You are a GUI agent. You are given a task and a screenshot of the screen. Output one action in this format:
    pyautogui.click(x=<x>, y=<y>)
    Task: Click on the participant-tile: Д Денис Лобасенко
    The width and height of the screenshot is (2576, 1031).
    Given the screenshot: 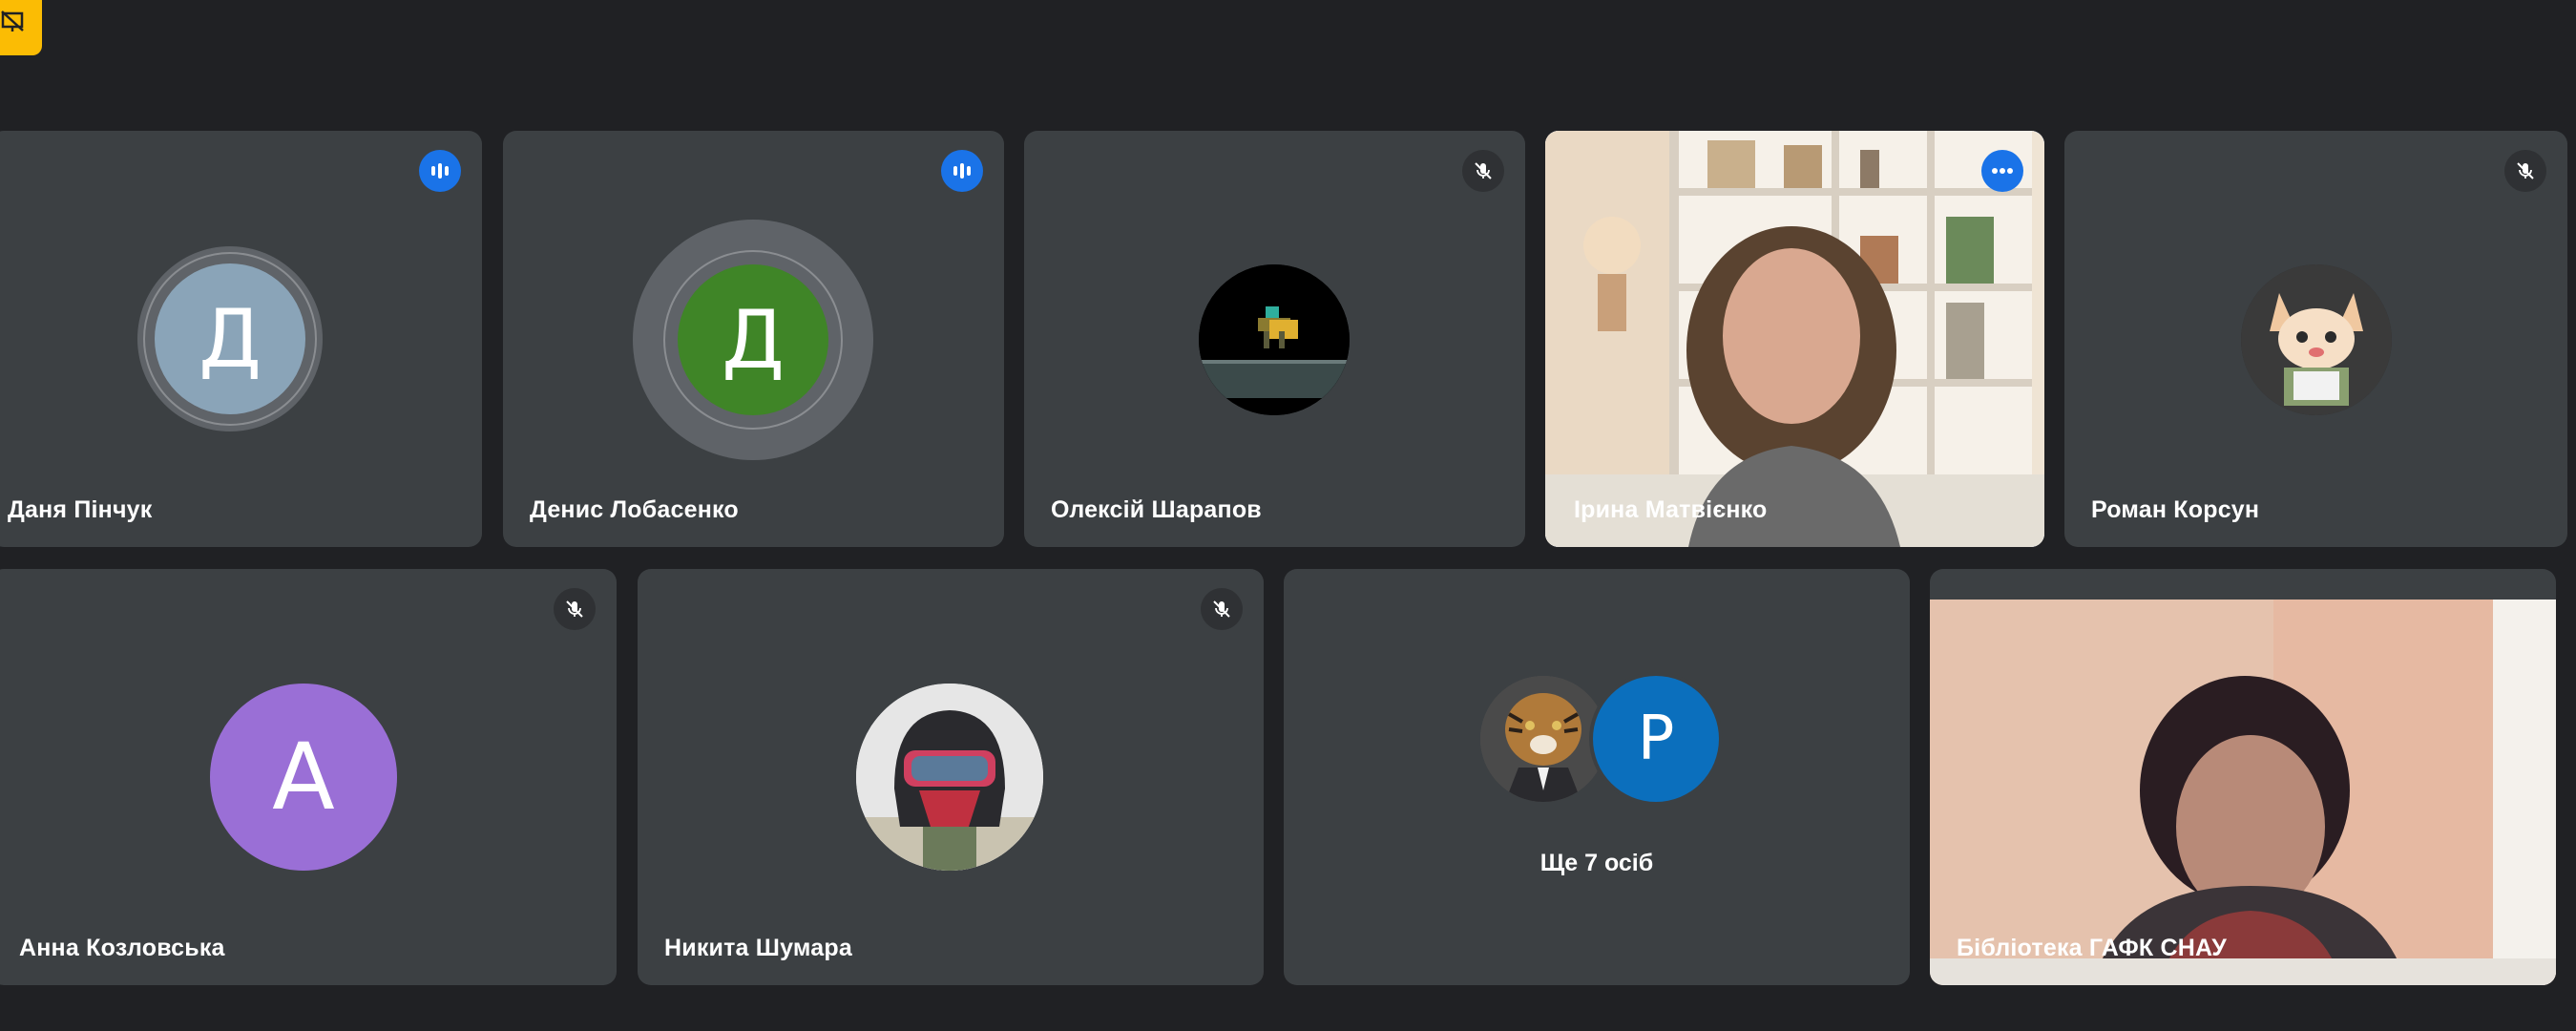 What is the action you would take?
    pyautogui.click(x=753, y=339)
    